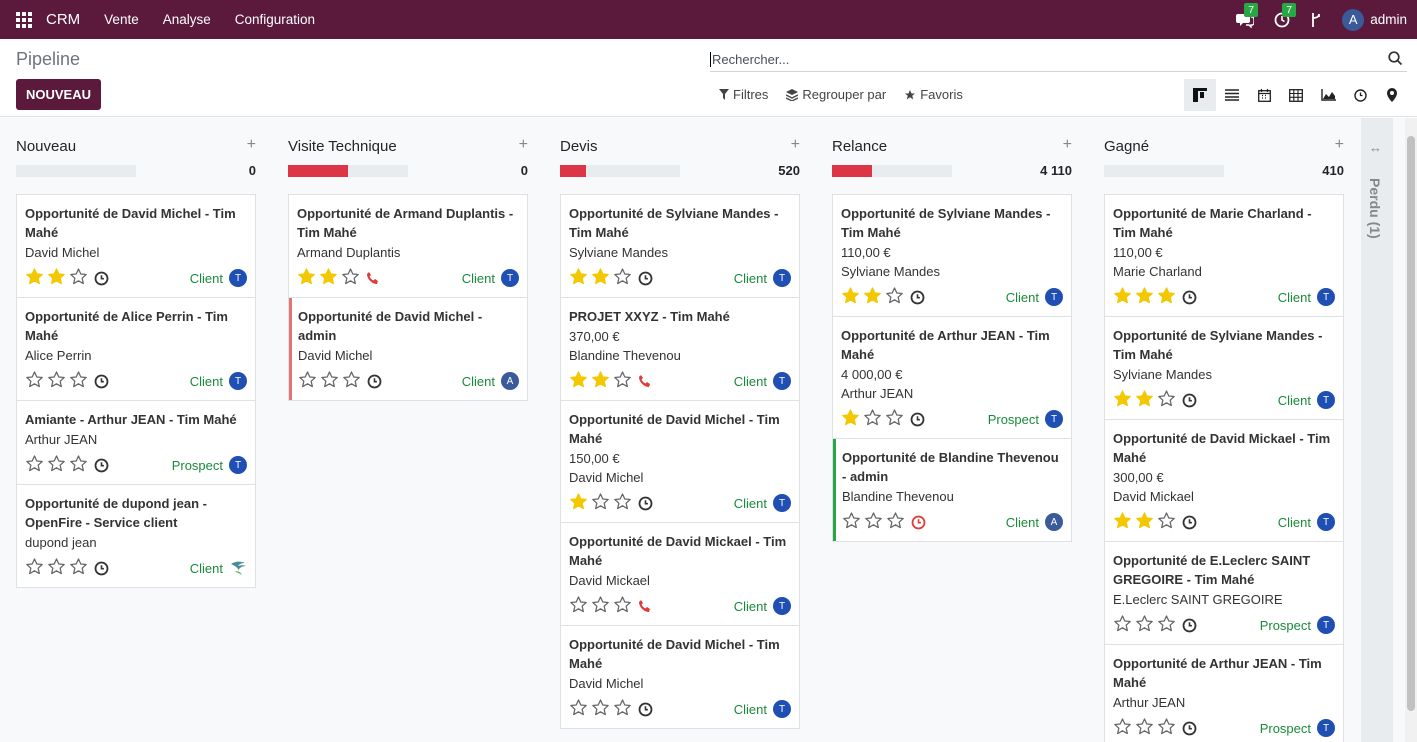  What do you see at coordinates (342, 146) in the screenshot?
I see `column-title: Visite Technique` at bounding box center [342, 146].